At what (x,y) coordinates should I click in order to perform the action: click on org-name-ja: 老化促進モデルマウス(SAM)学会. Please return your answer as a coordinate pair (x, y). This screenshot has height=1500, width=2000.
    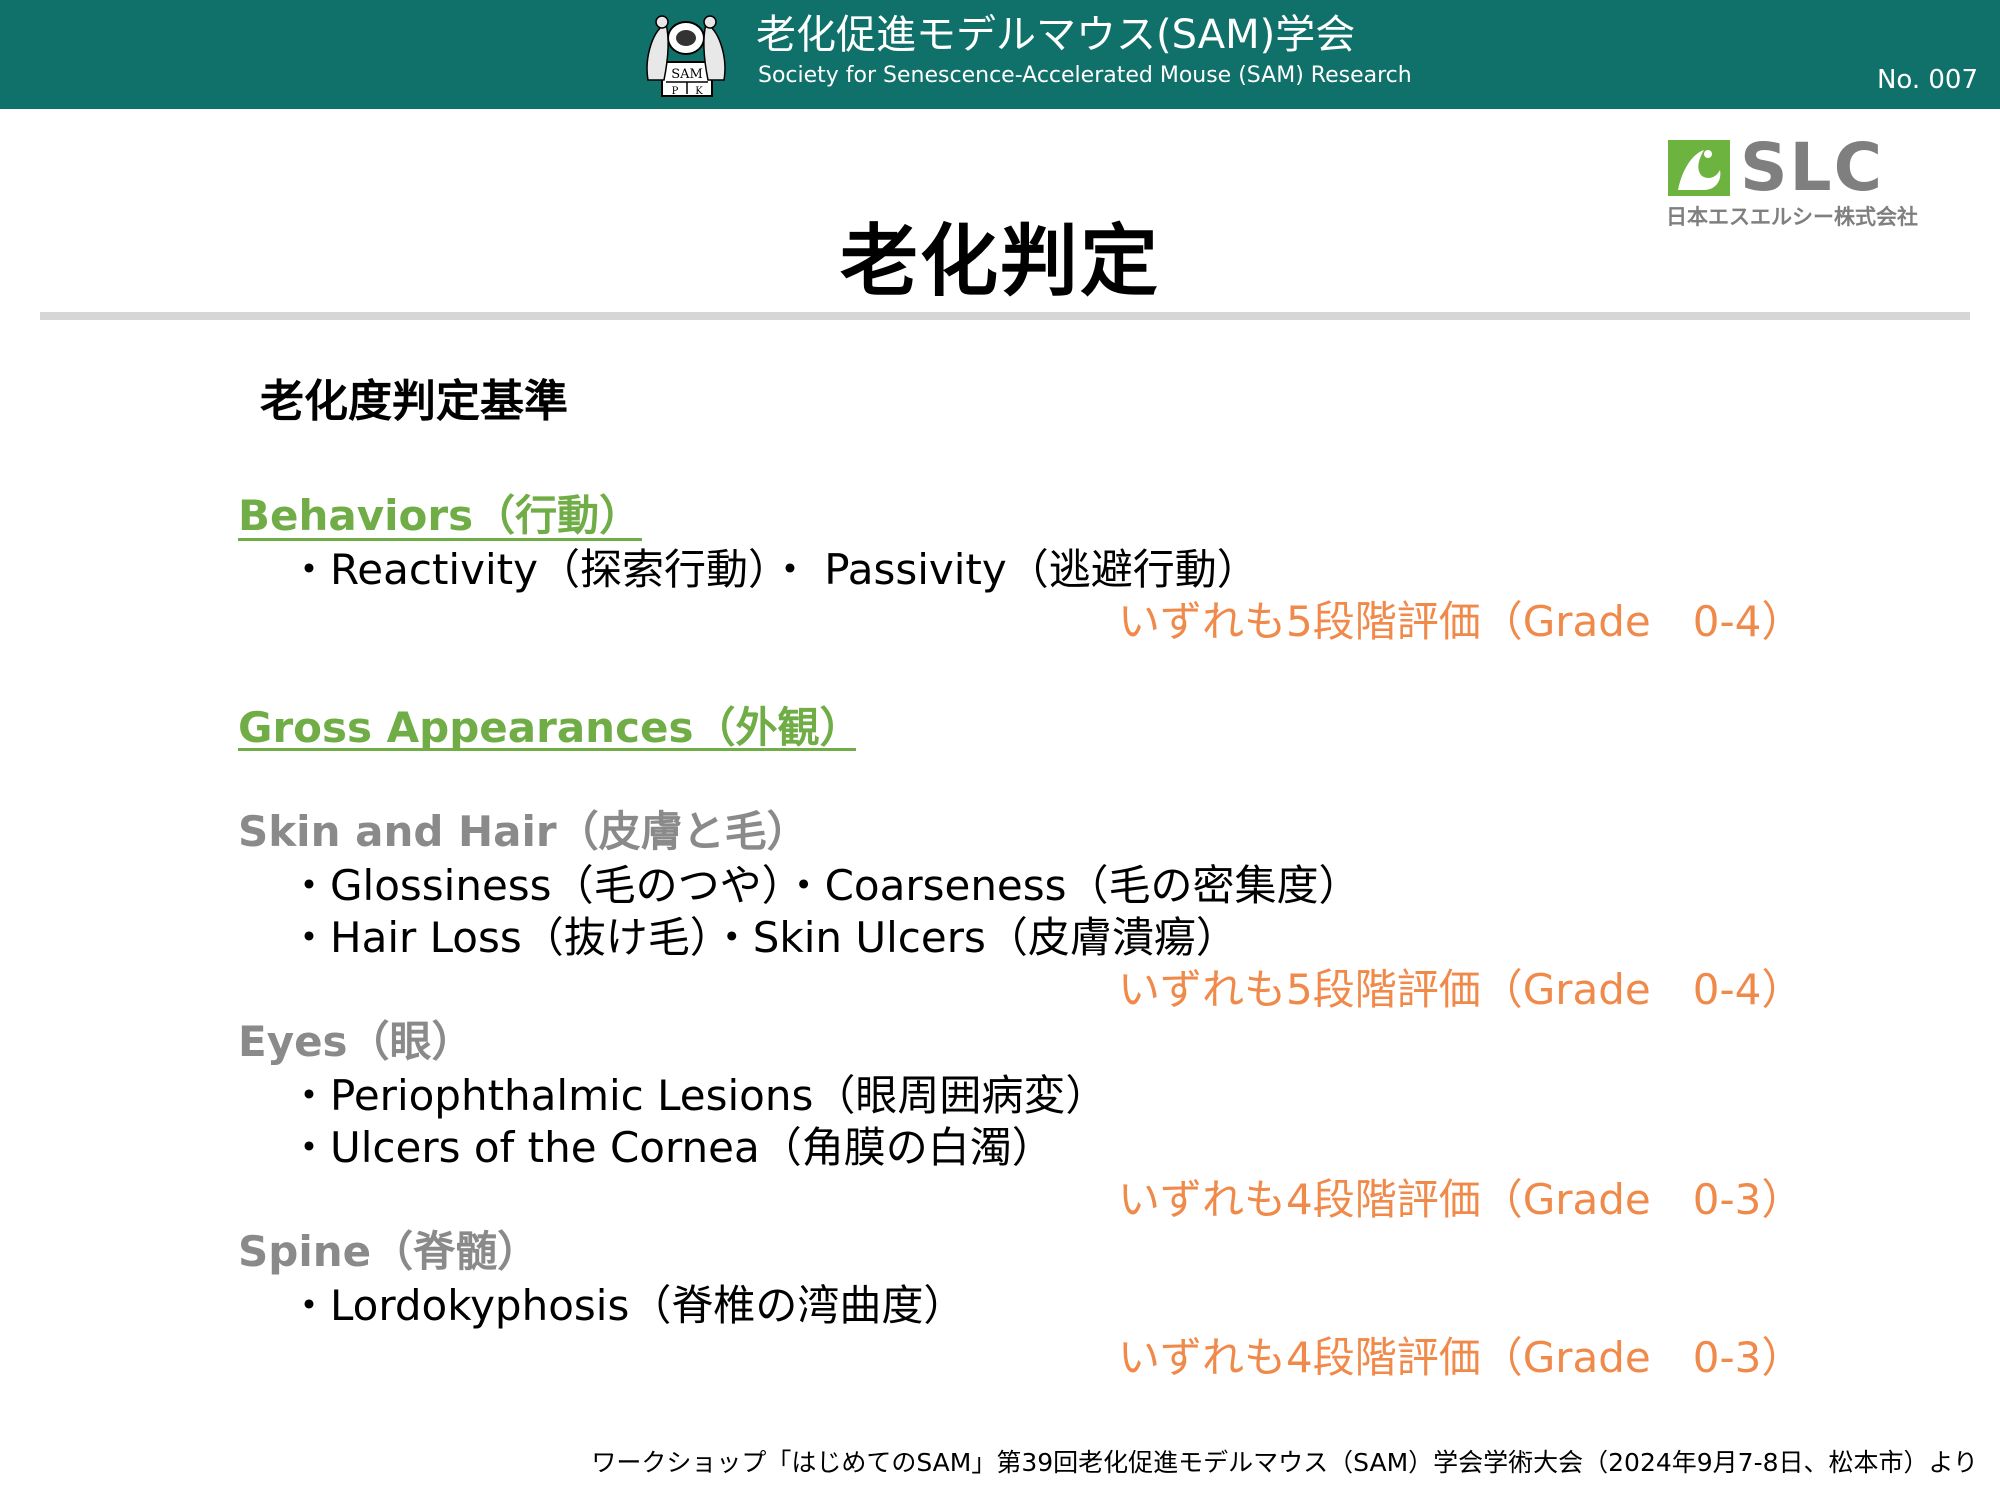
    Looking at the image, I should click on (1056, 35).